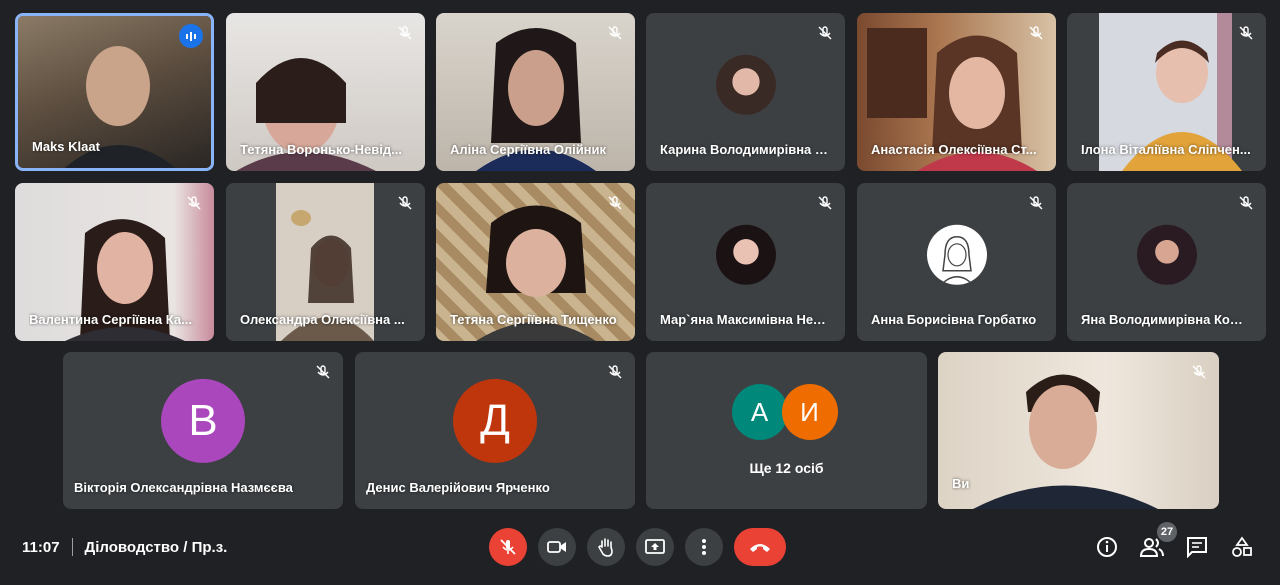 The height and width of the screenshot is (585, 1280). I want to click on raise-hand-button, so click(606, 547).